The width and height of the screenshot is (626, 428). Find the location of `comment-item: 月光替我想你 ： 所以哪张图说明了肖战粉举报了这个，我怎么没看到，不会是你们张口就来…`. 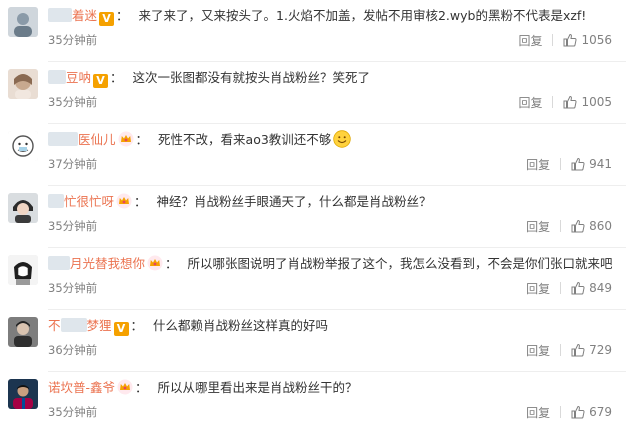

comment-item: 月光替我想你 ： 所以哪张图说明了肖战粉举报了这个，我怎么没看到，不会是你们张口就来… is located at coordinates (313, 279).